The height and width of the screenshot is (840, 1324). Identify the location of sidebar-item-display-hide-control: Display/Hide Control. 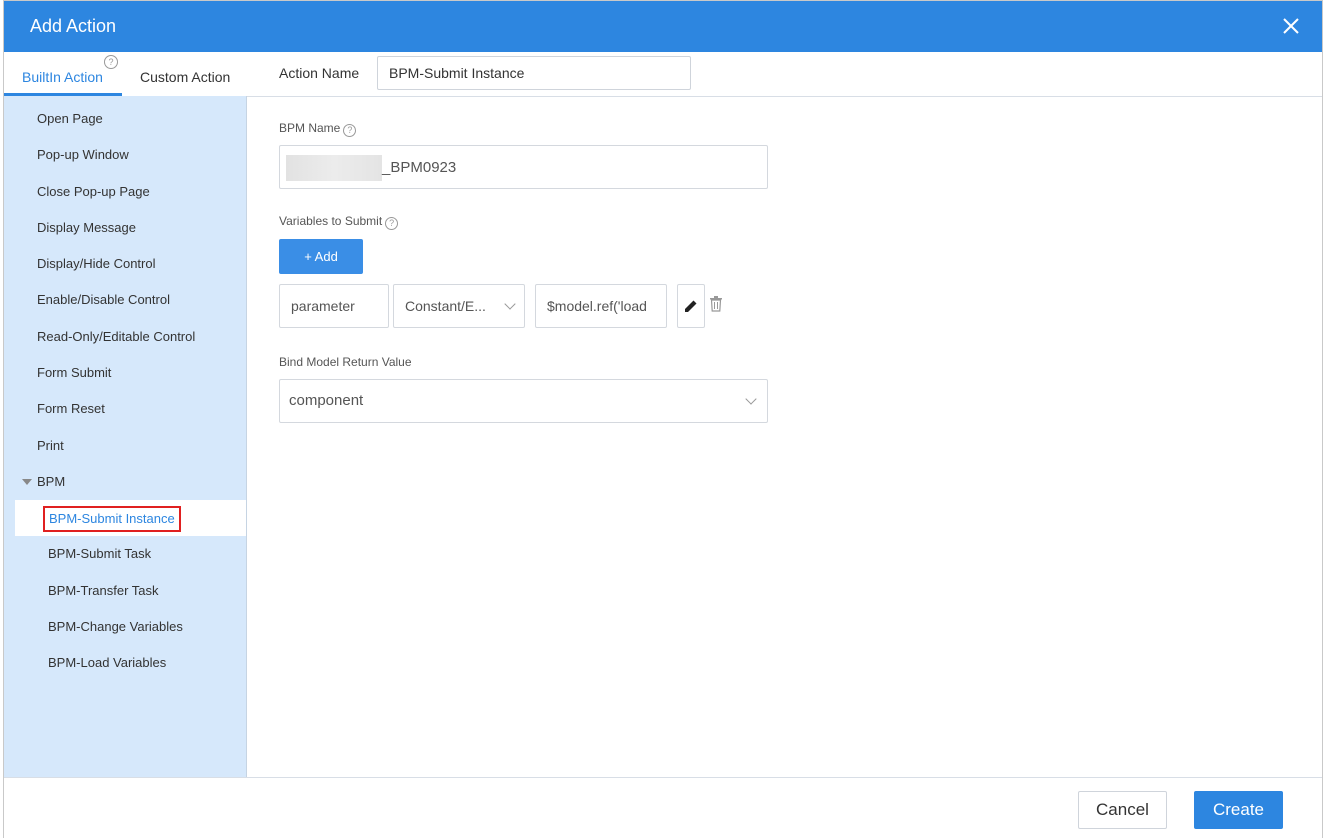
(125, 264).